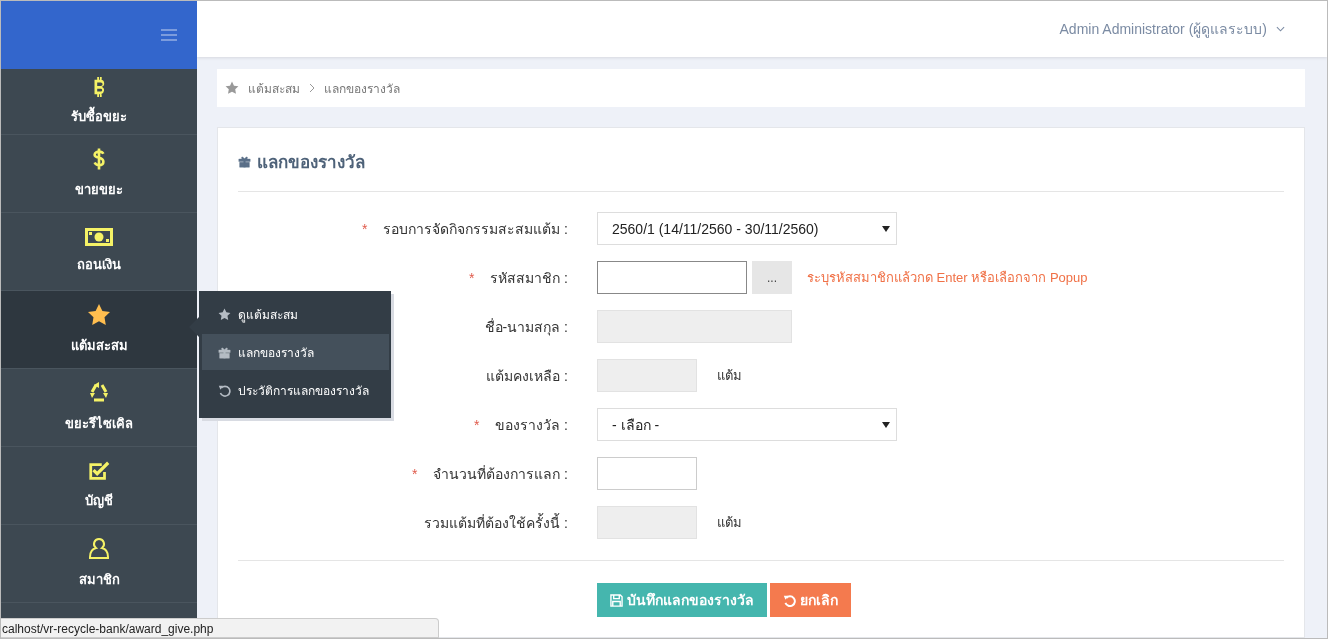 The width and height of the screenshot is (1328, 639). What do you see at coordinates (99, 564) in the screenshot?
I see `sidebar-item: สมาชิก` at bounding box center [99, 564].